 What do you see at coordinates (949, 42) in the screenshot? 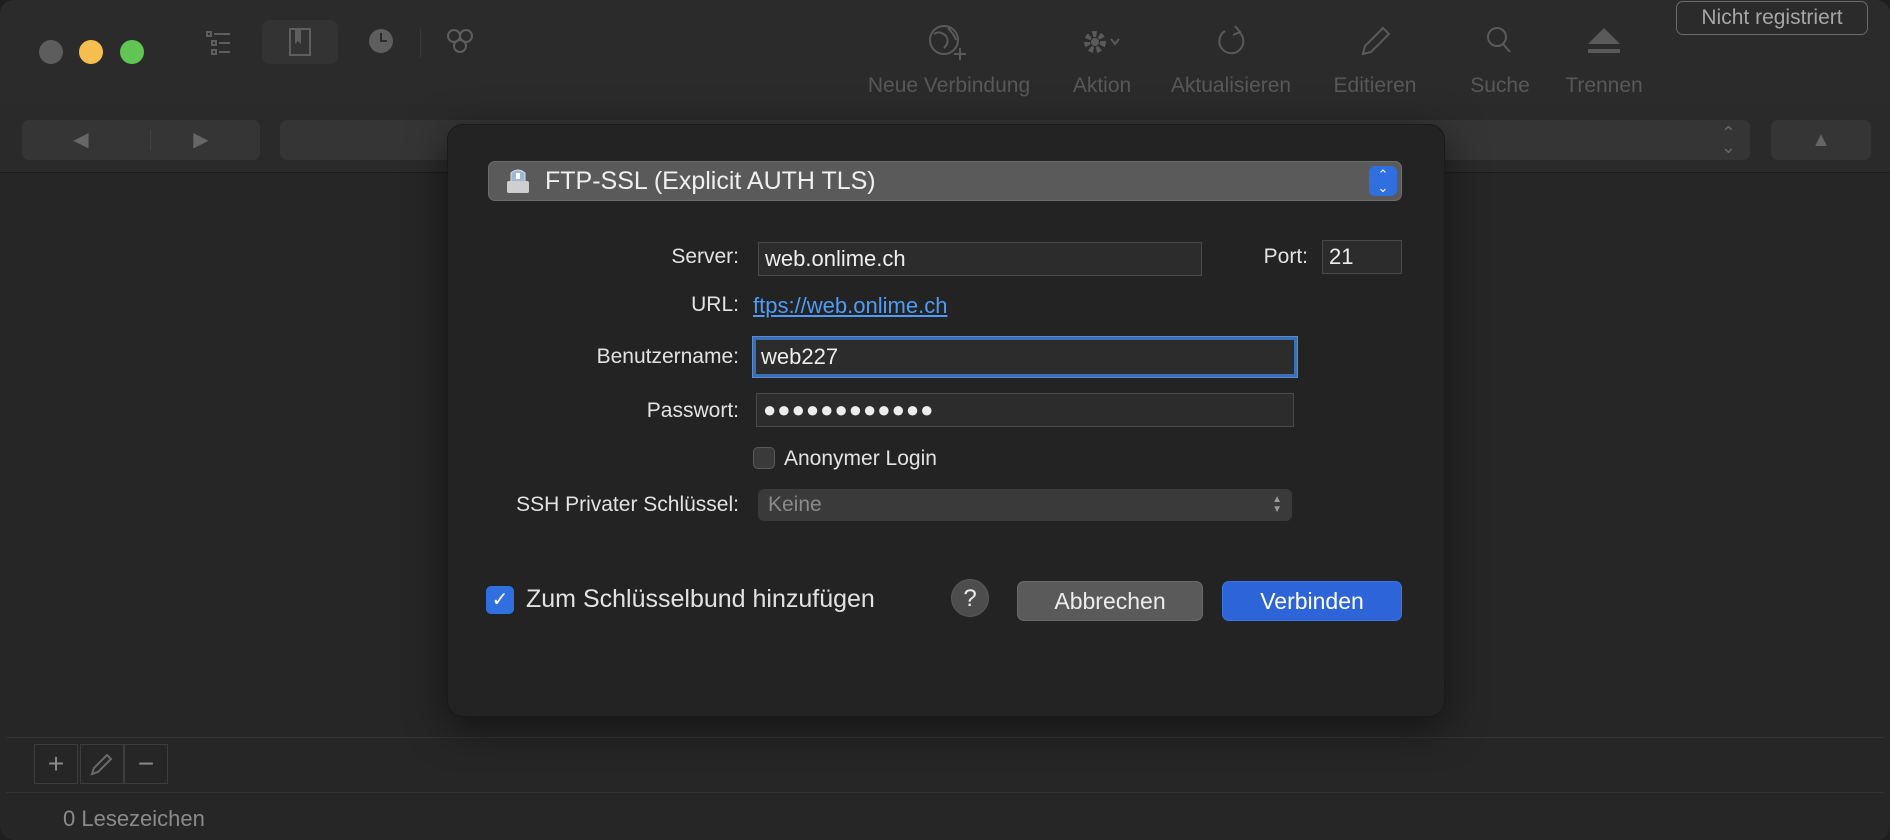
I see `globe-plus-icon` at bounding box center [949, 42].